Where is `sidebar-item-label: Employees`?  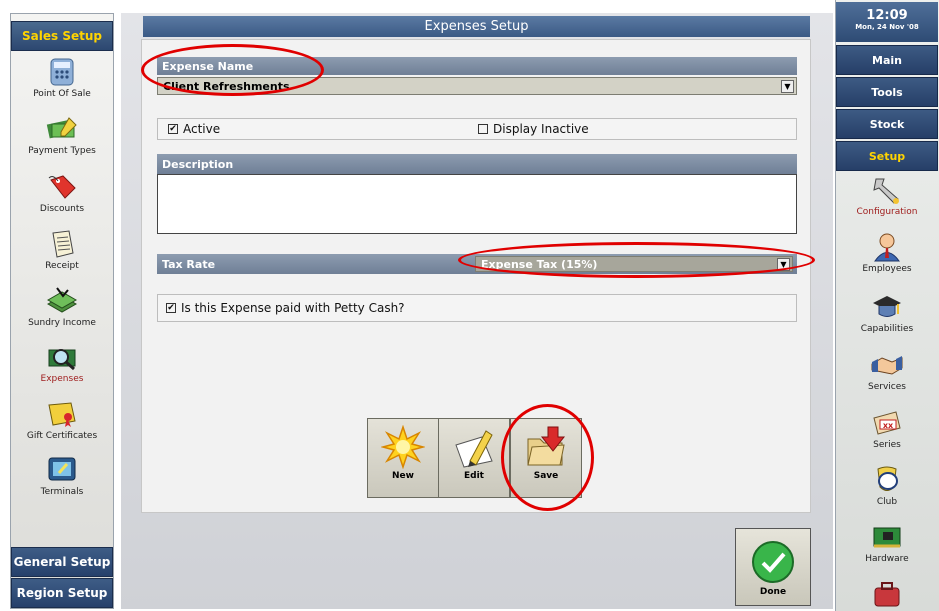
sidebar-item-label: Employees is located at coordinates (887, 269).